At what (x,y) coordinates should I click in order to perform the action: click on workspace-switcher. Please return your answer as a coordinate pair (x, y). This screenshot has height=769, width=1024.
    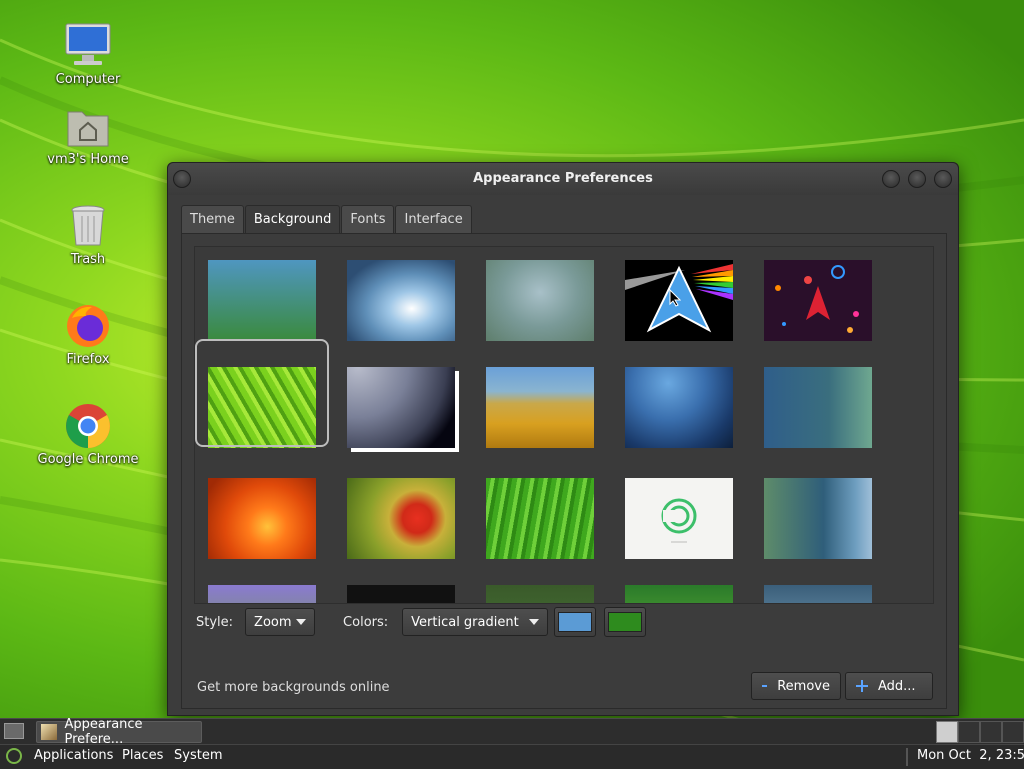
    Looking at the image, I should click on (980, 732).